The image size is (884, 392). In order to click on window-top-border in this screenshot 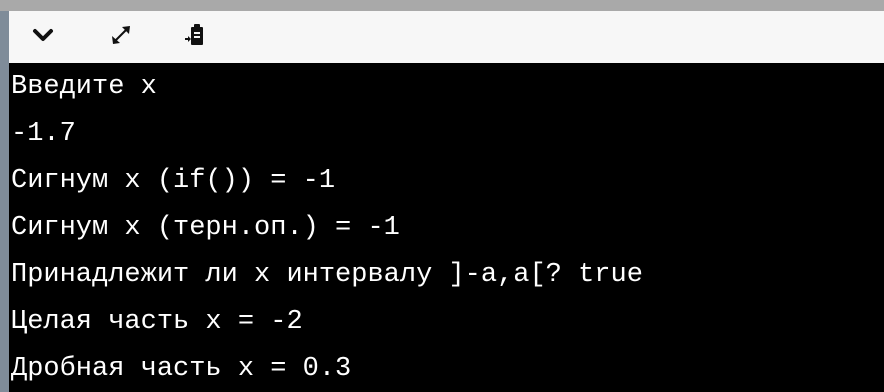, I will do `click(442, 5)`.